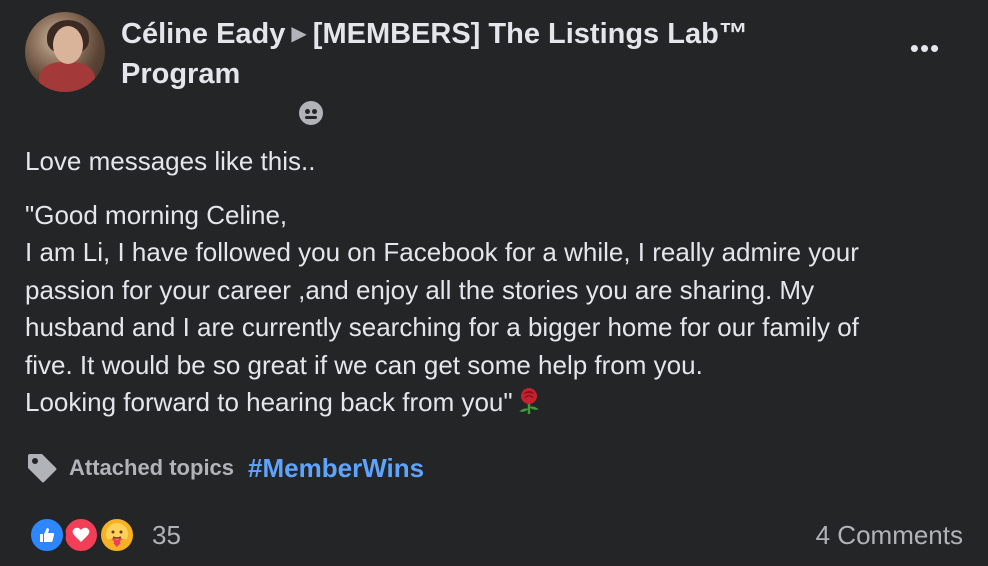 The height and width of the screenshot is (566, 988). I want to click on post-footer: 35 4 Comments, so click(495, 536).